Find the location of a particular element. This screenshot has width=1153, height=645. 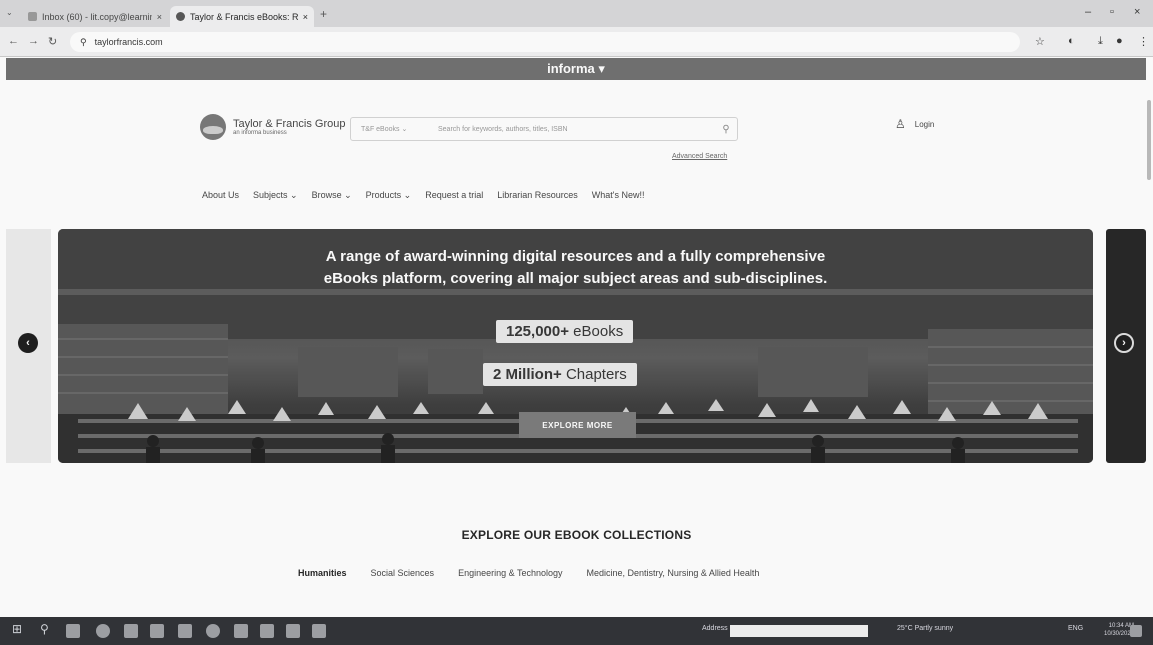

tab-social-sciences: Social Sciences is located at coordinates (403, 573).